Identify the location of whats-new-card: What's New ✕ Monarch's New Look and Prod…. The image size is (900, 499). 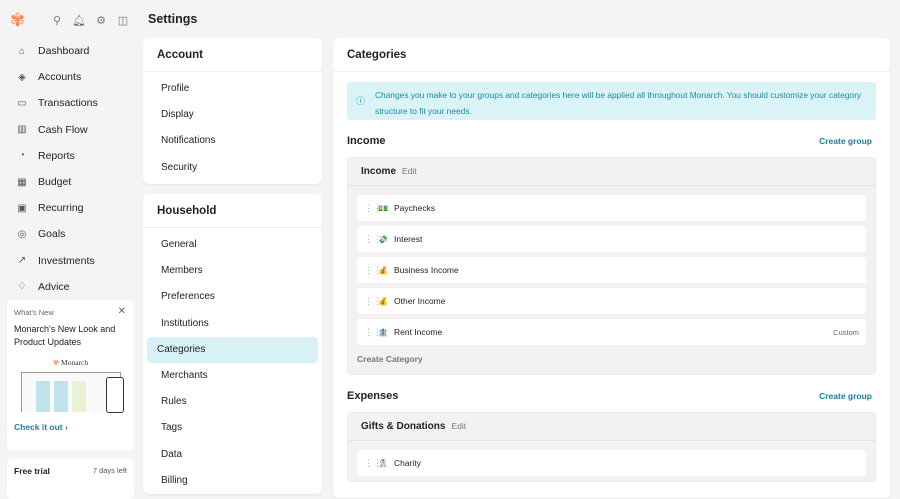
(70, 375).